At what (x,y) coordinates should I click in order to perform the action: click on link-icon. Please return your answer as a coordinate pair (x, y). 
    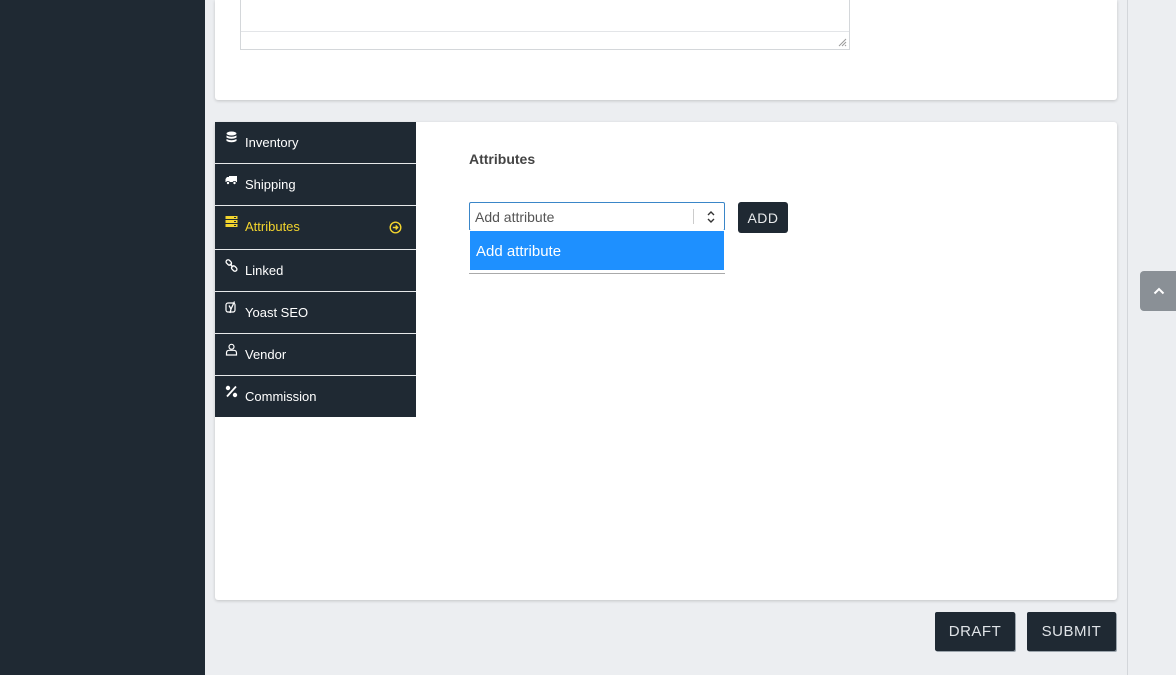
    Looking at the image, I should click on (231, 265).